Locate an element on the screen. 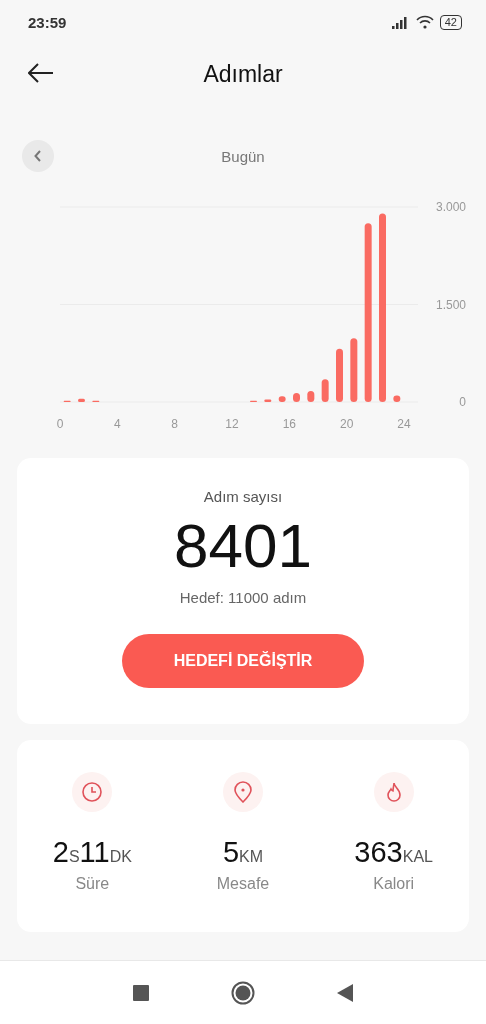 The width and height of the screenshot is (486, 1024). x-axis-label: 24 is located at coordinates (404, 424).